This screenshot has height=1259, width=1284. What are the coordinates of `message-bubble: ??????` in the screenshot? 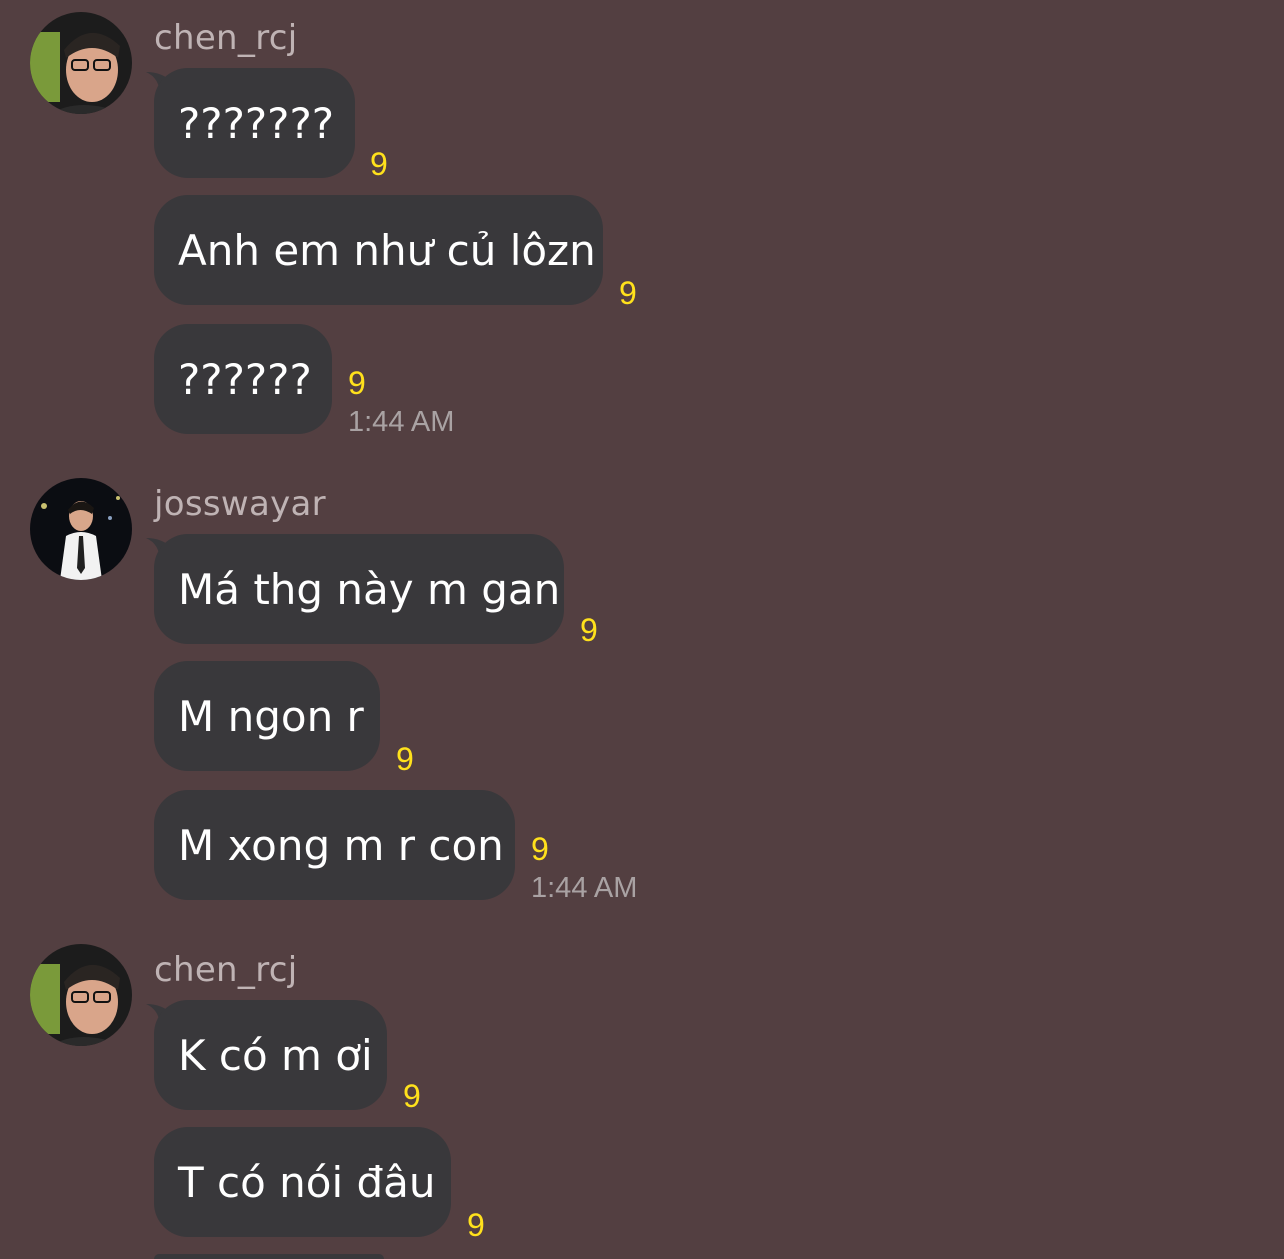 It's located at (243, 379).